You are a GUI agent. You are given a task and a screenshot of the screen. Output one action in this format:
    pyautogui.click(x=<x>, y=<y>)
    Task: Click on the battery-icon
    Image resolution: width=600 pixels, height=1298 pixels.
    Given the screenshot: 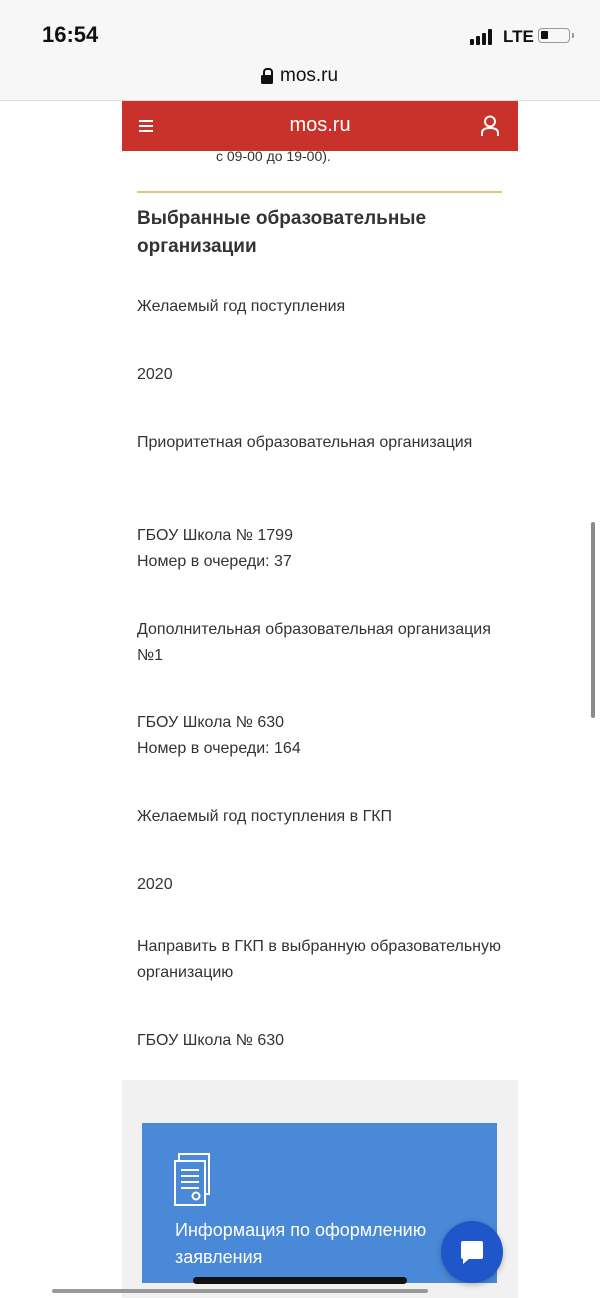 What is the action you would take?
    pyautogui.click(x=556, y=35)
    